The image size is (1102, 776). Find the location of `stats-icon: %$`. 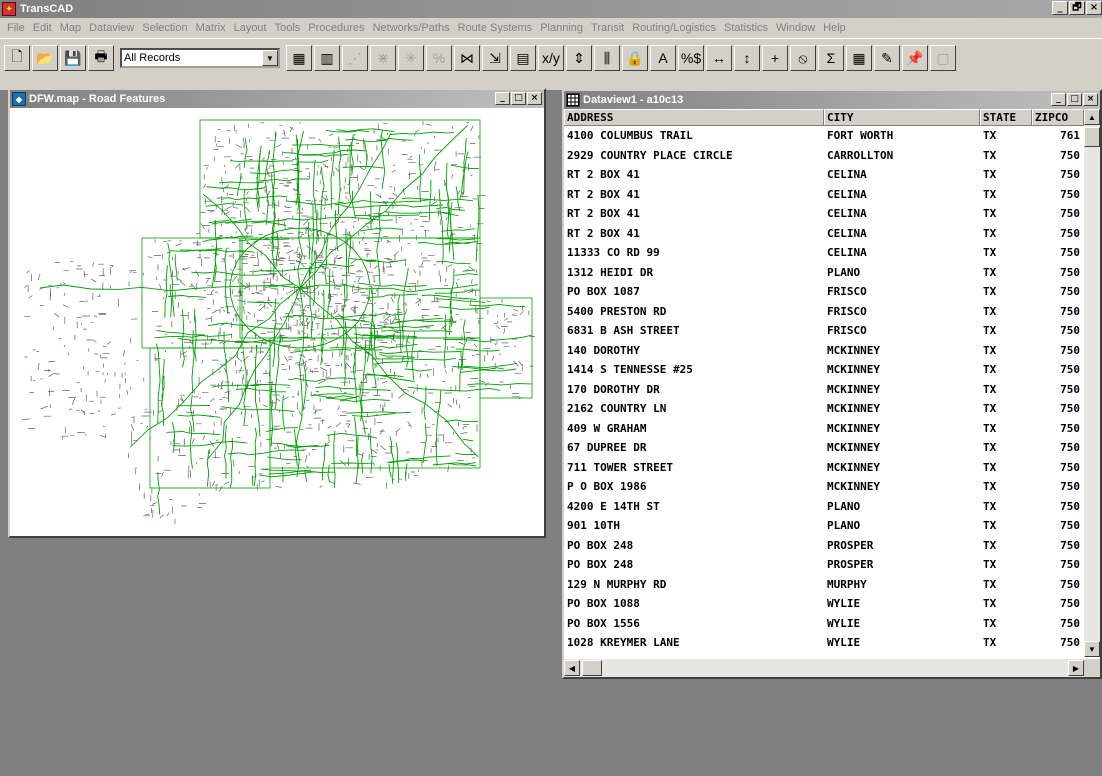

stats-icon: %$ is located at coordinates (691, 58).